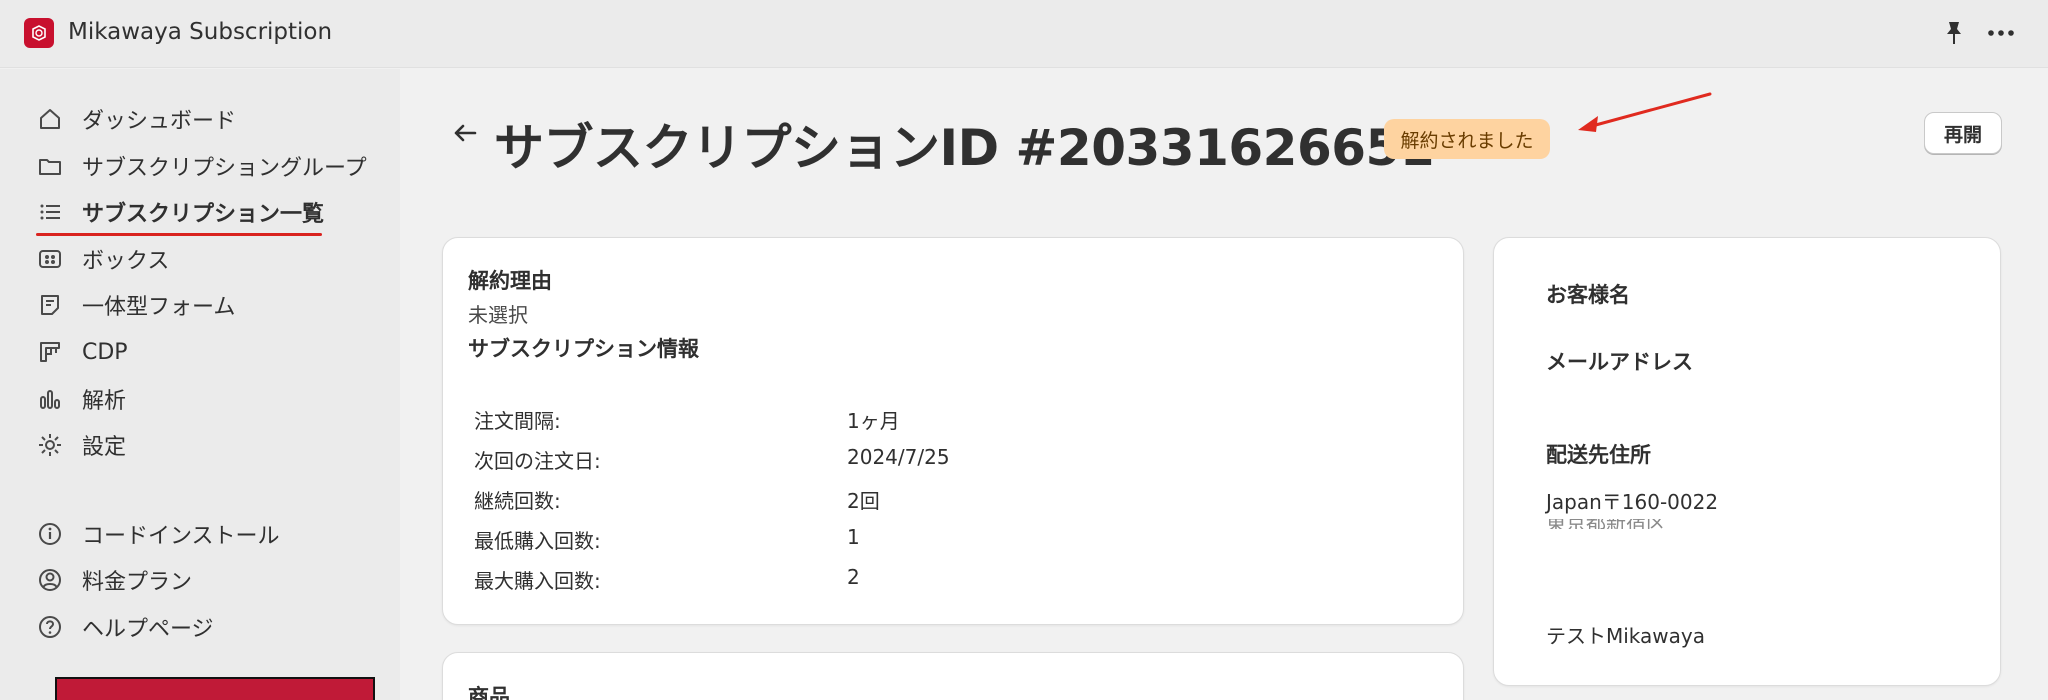 Image resolution: width=2048 pixels, height=700 pixels. Describe the element at coordinates (517, 501) in the screenshot. I see `detail-label: 継続回数:` at that location.